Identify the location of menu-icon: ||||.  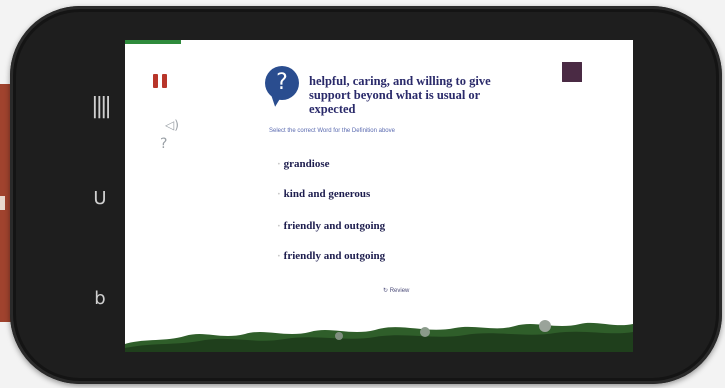
(100, 106).